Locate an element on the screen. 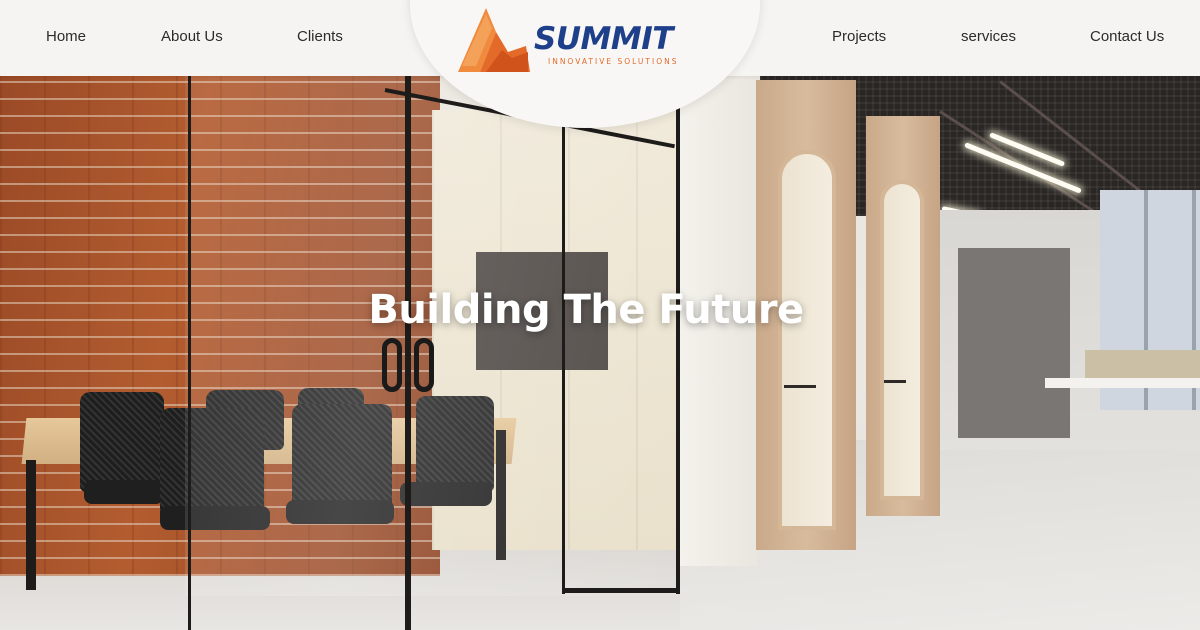 The image size is (1200, 630). desk is located at coordinates (1122, 383).